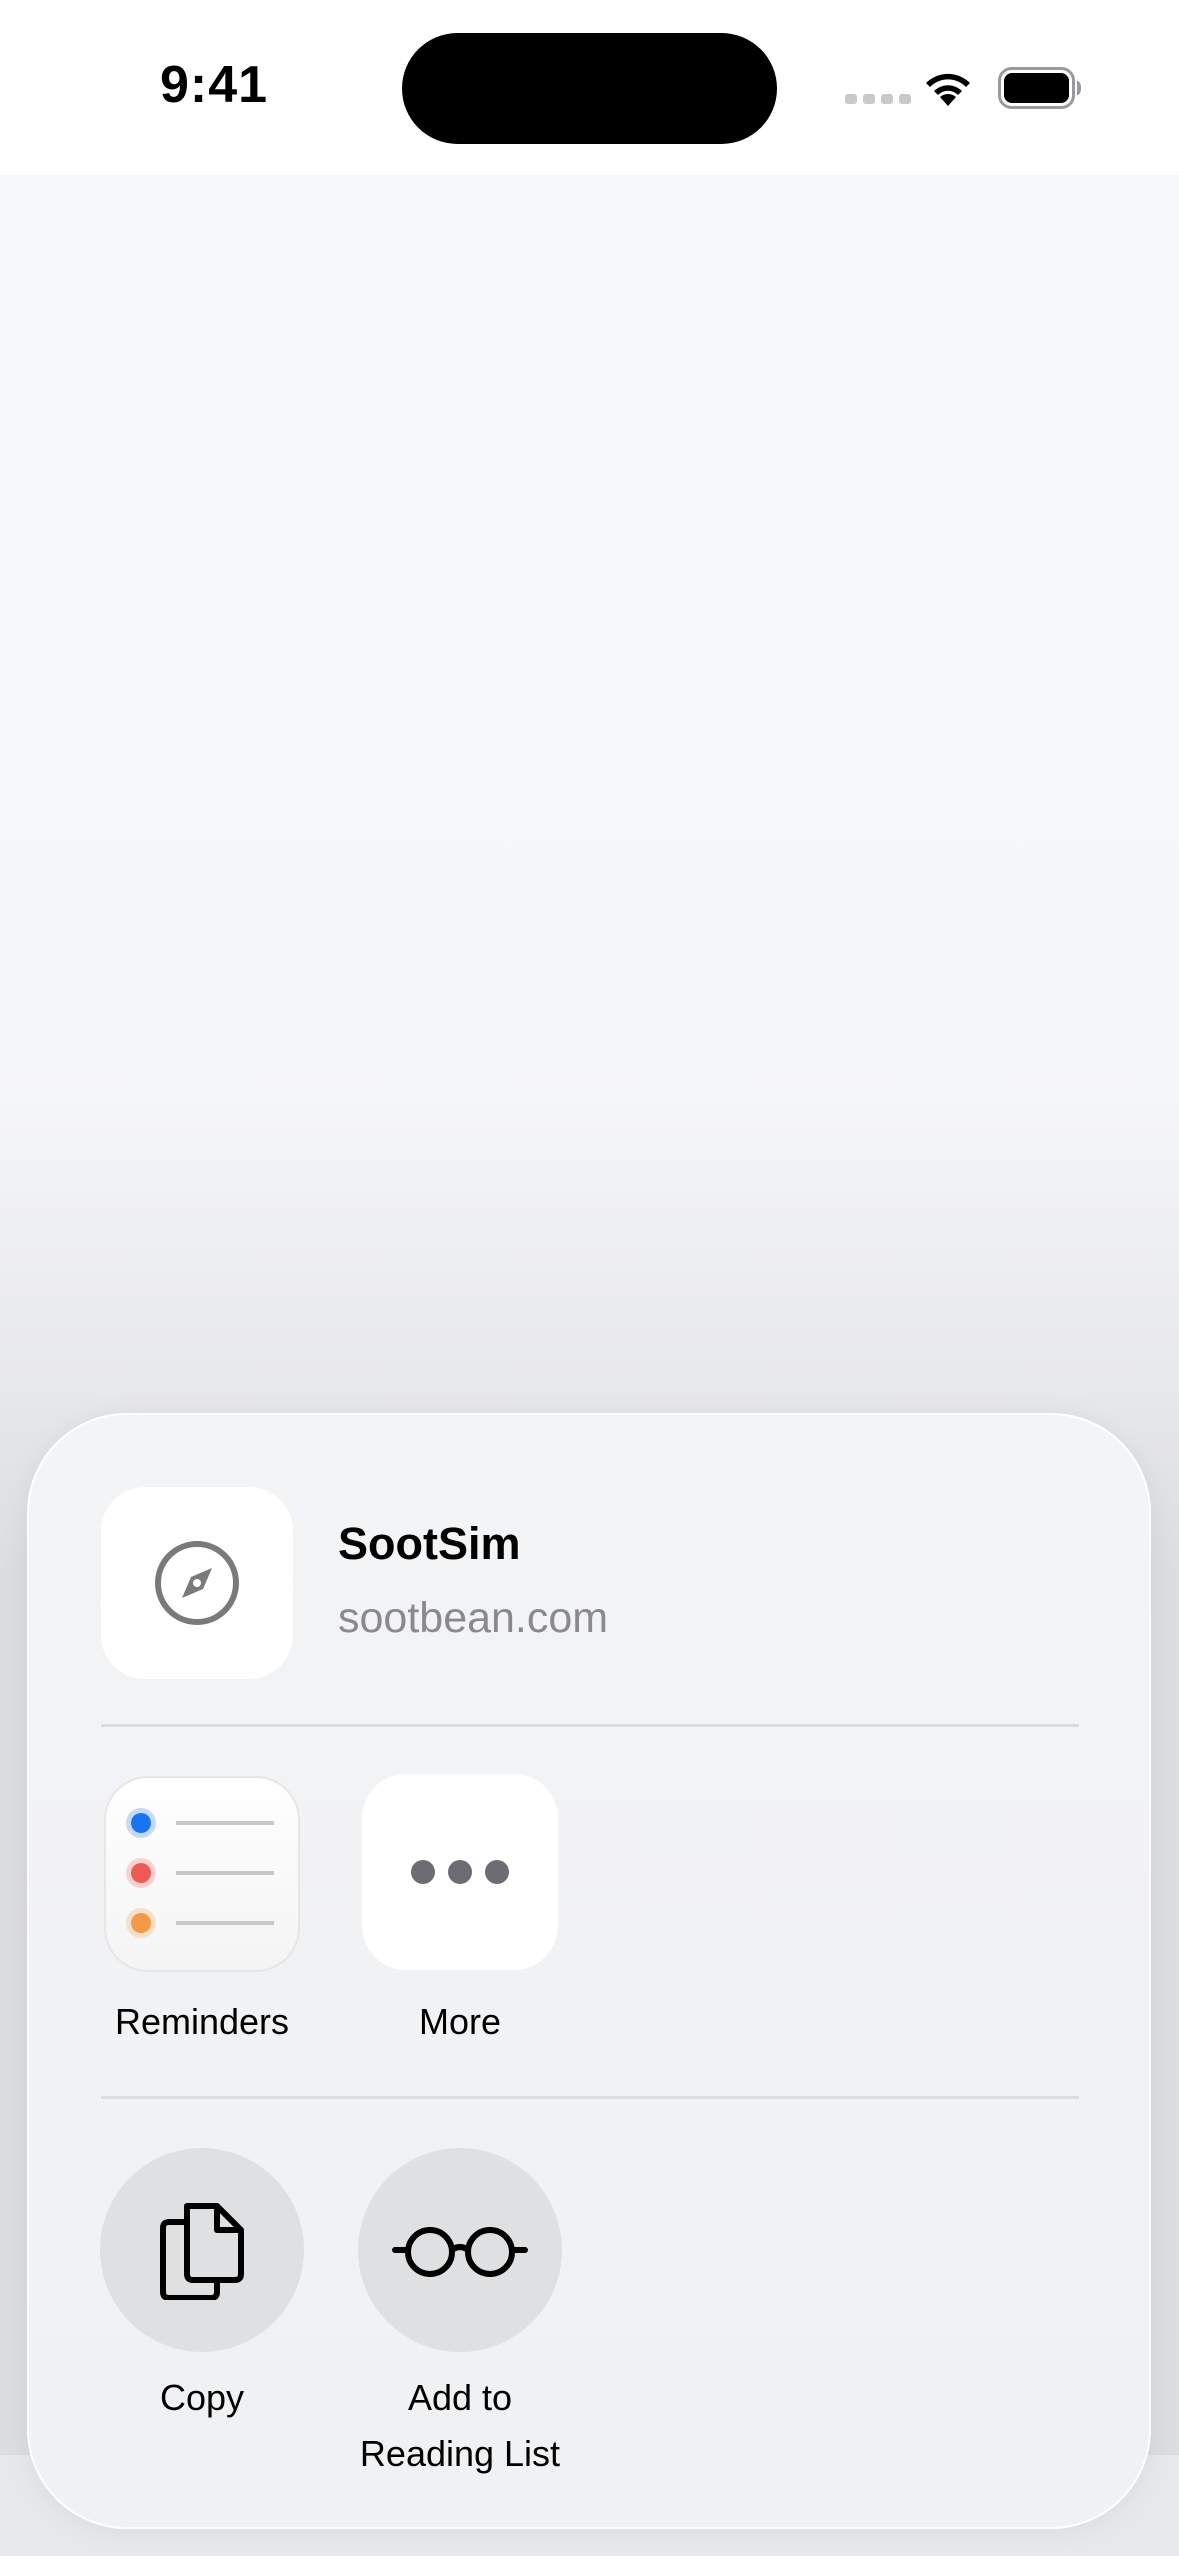 This screenshot has height=2556, width=1179. I want to click on site-preview-icon, so click(197, 1583).